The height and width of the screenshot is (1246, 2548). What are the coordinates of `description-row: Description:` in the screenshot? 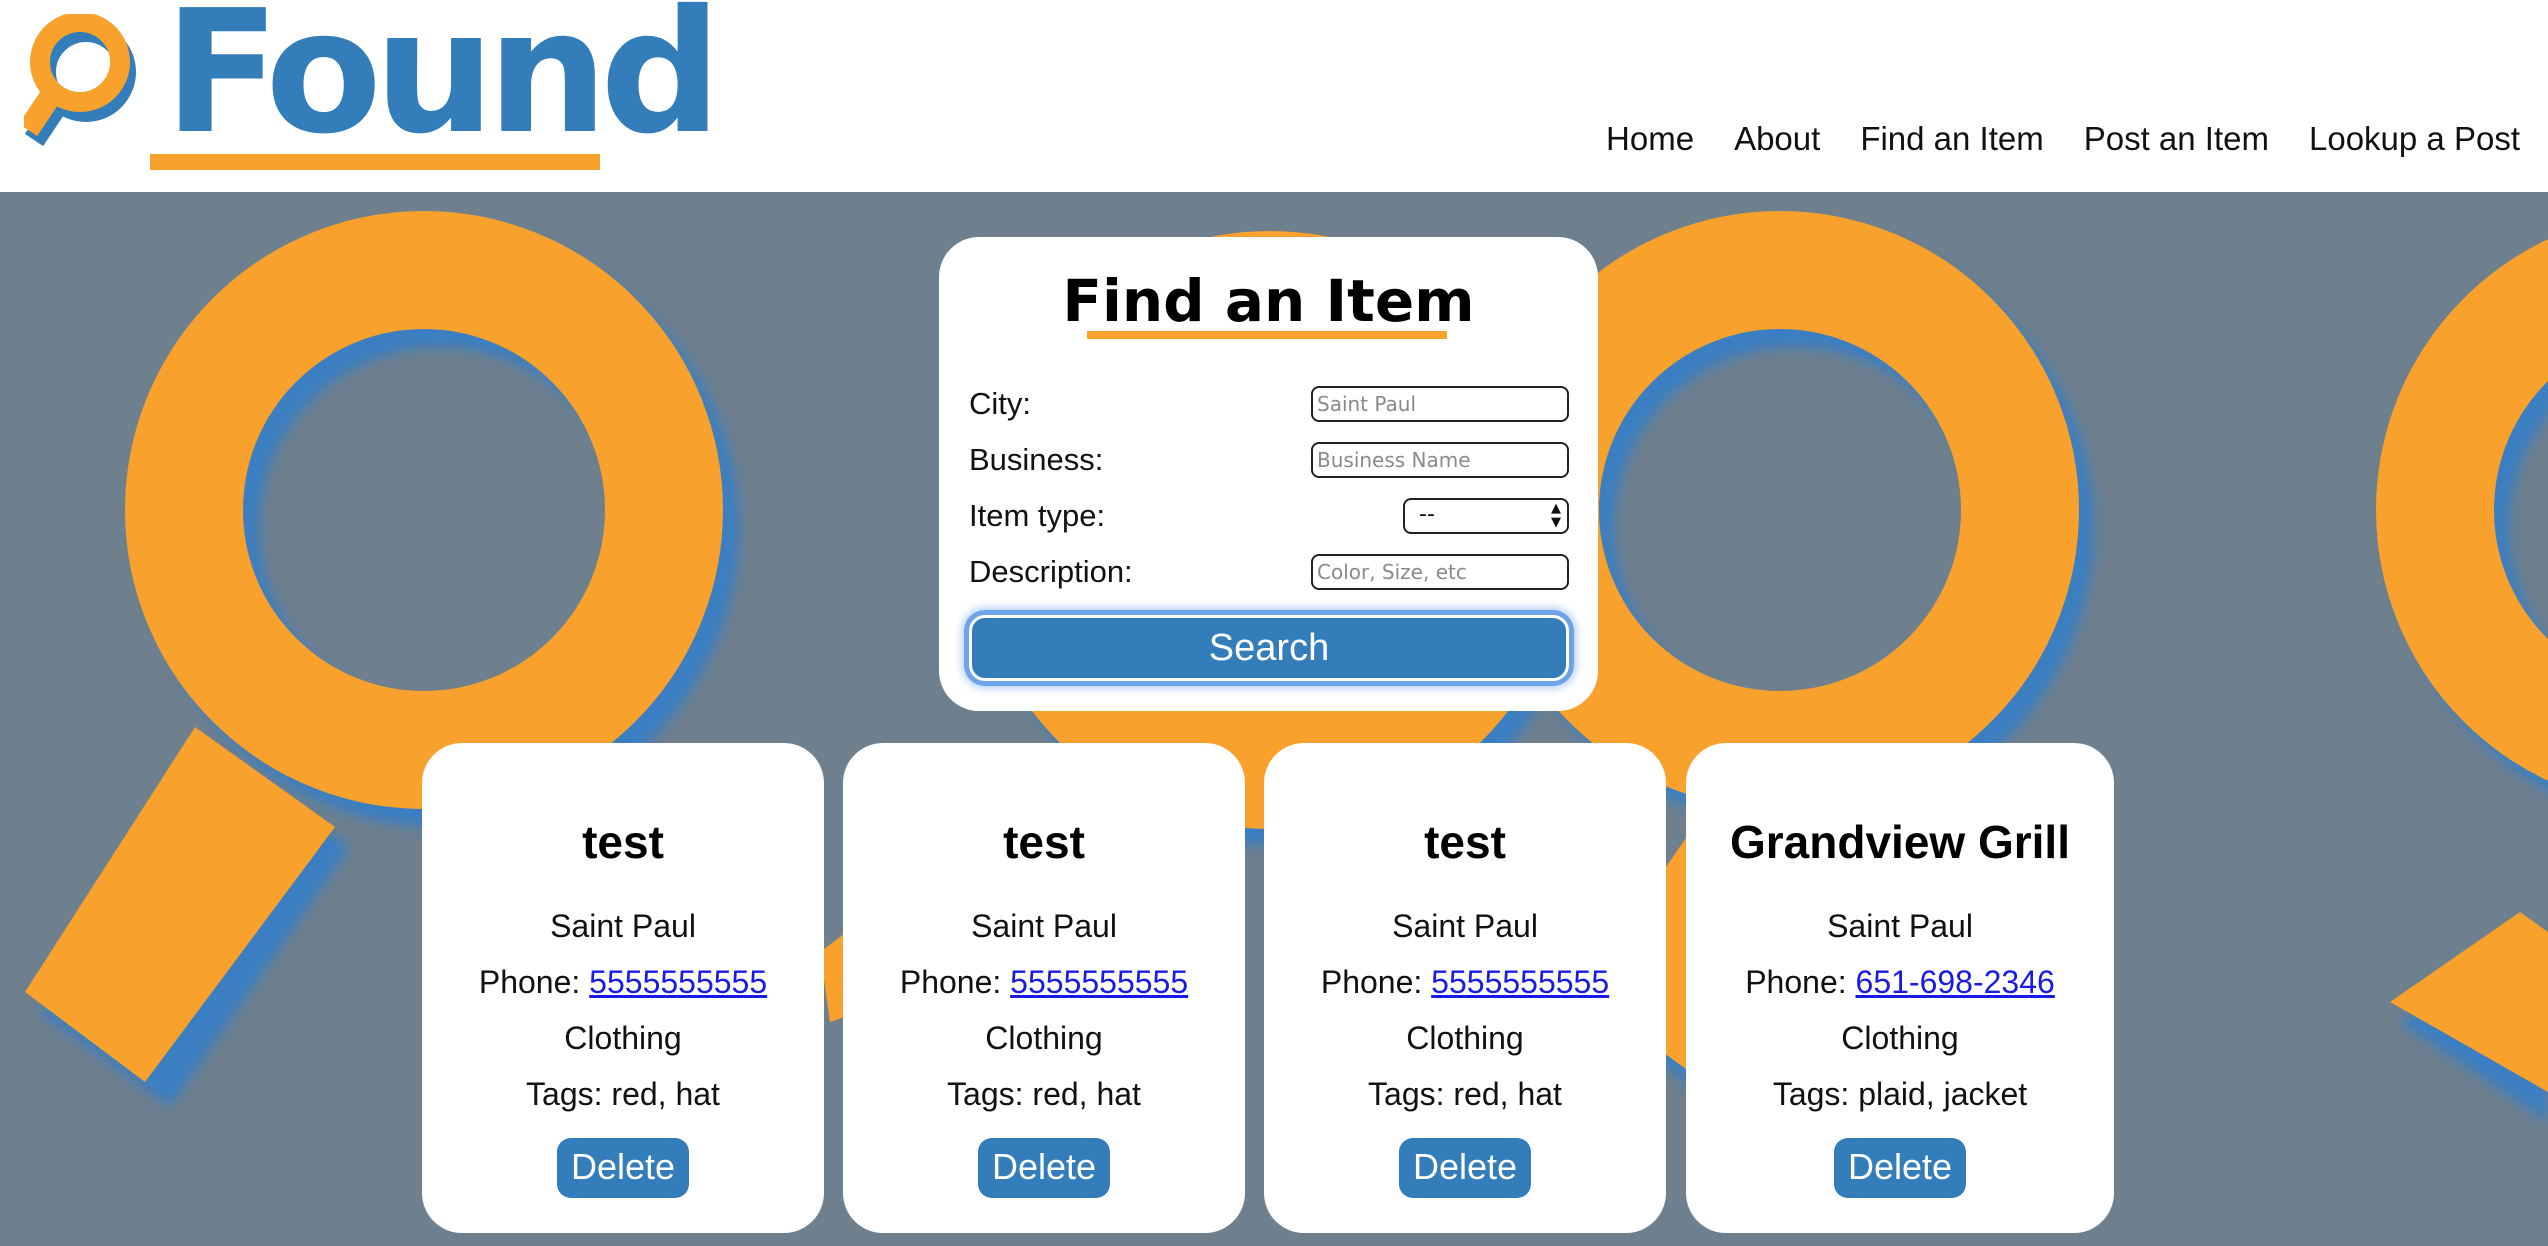 It's located at (1269, 572).